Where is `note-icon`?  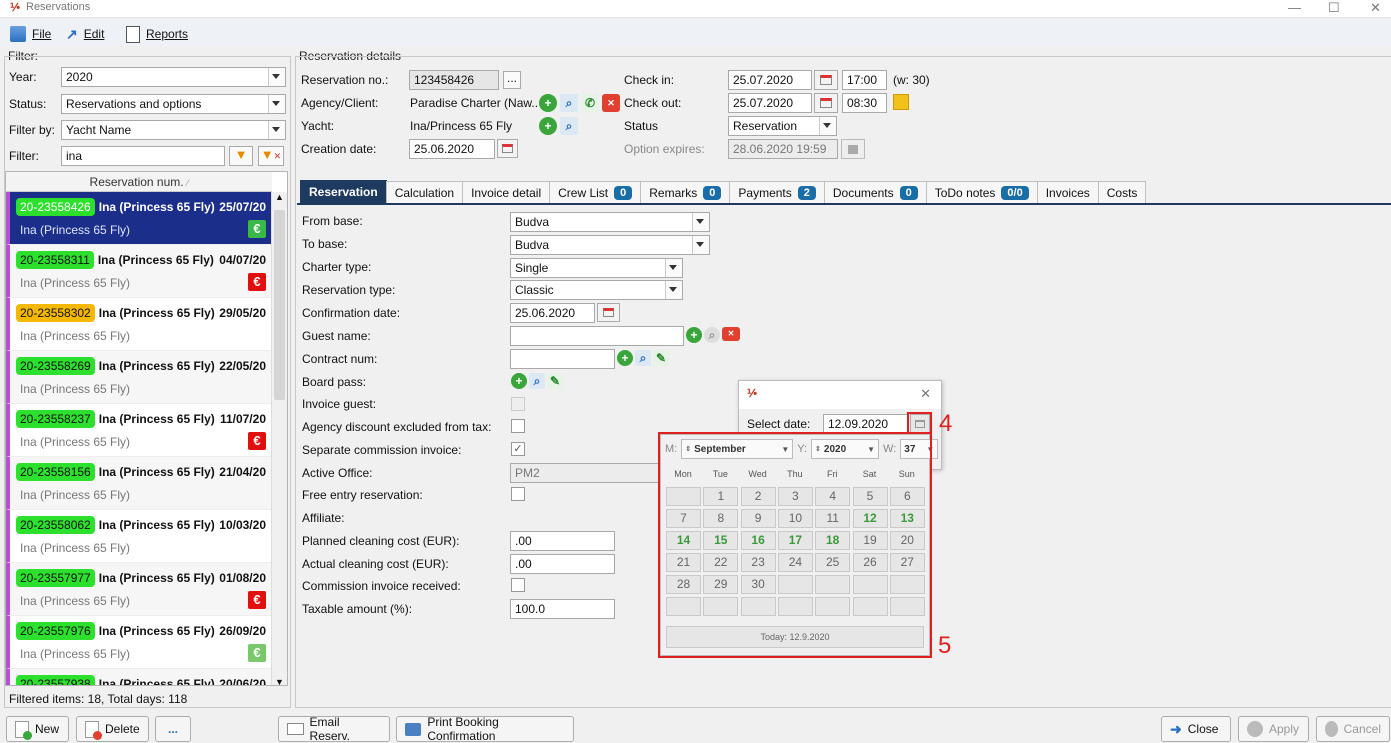 note-icon is located at coordinates (901, 102).